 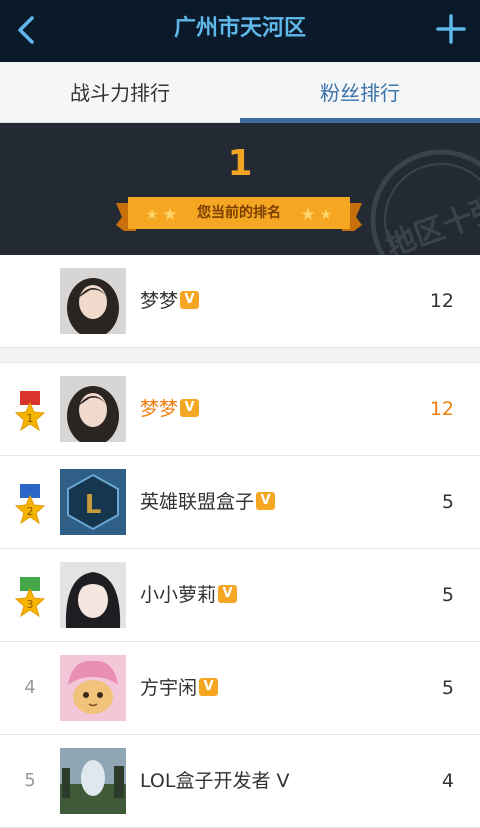 I want to click on list-item-rank: 5, so click(x=30, y=780).